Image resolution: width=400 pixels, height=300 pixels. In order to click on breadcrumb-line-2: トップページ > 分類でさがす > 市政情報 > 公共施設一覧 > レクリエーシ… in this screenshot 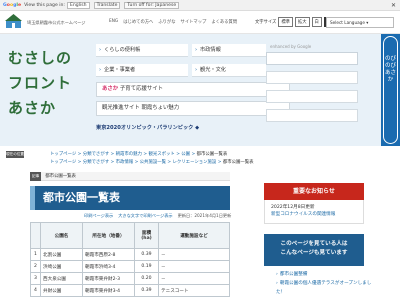, I will do `click(152, 162)`.